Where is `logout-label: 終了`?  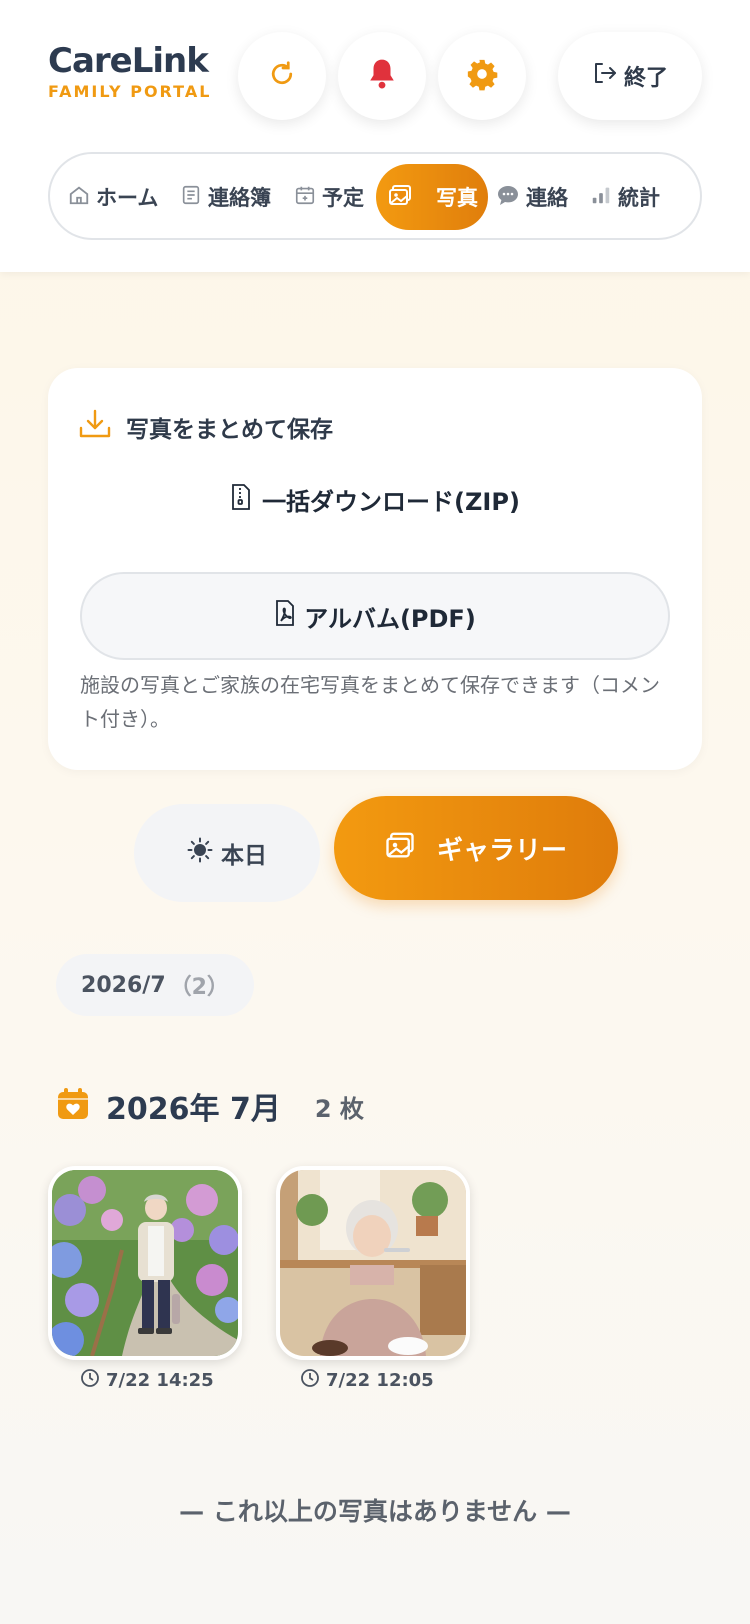 logout-label: 終了 is located at coordinates (645, 78).